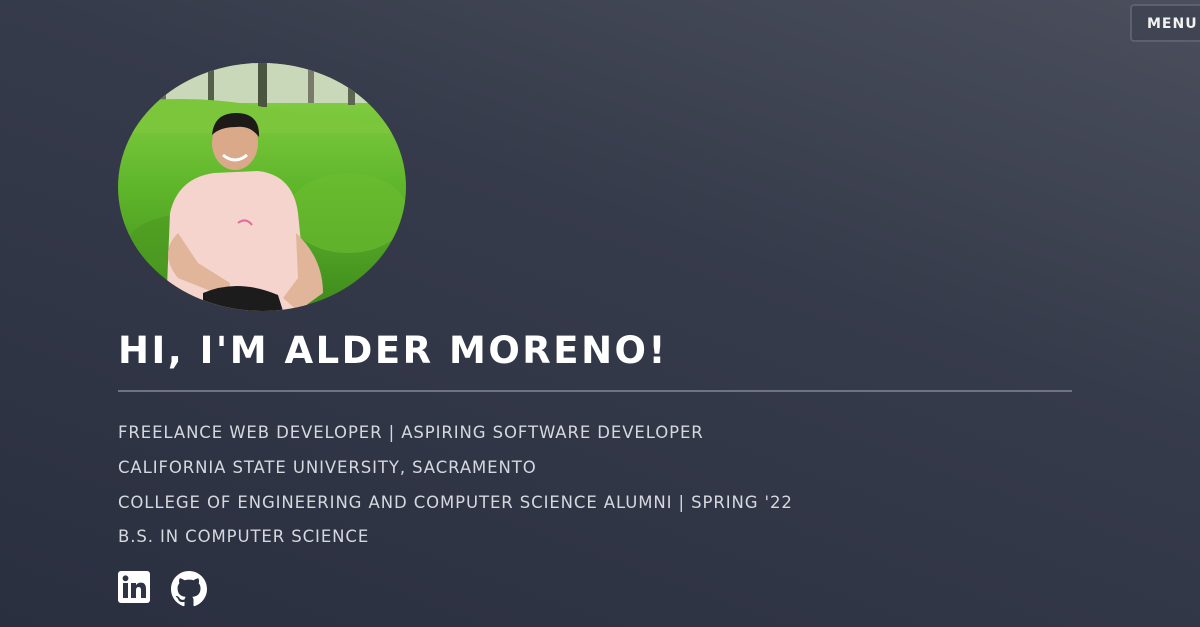  I want to click on avatar, so click(262, 187).